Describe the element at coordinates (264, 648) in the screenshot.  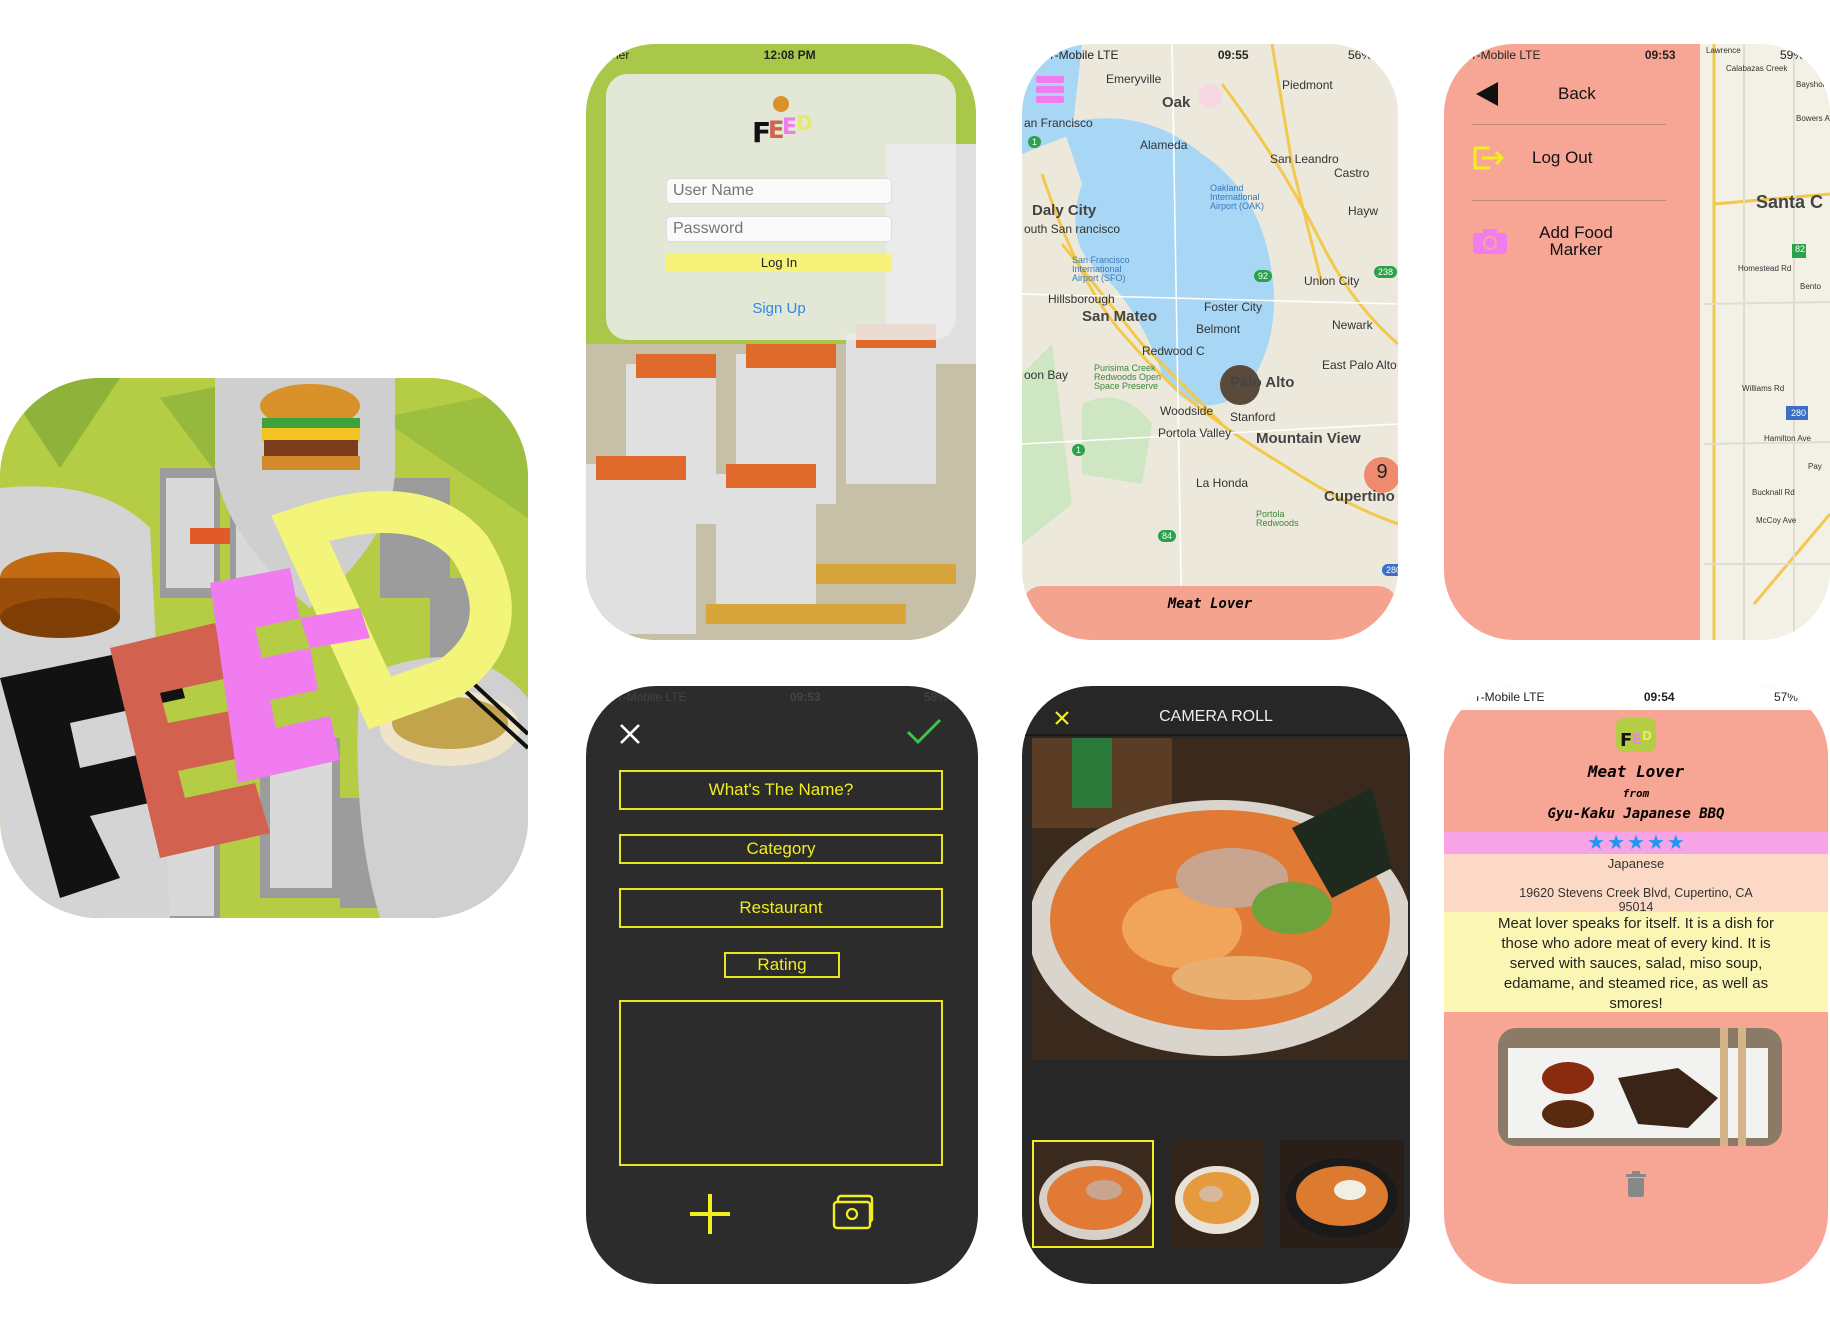
I see `app-icon-artwork` at that location.